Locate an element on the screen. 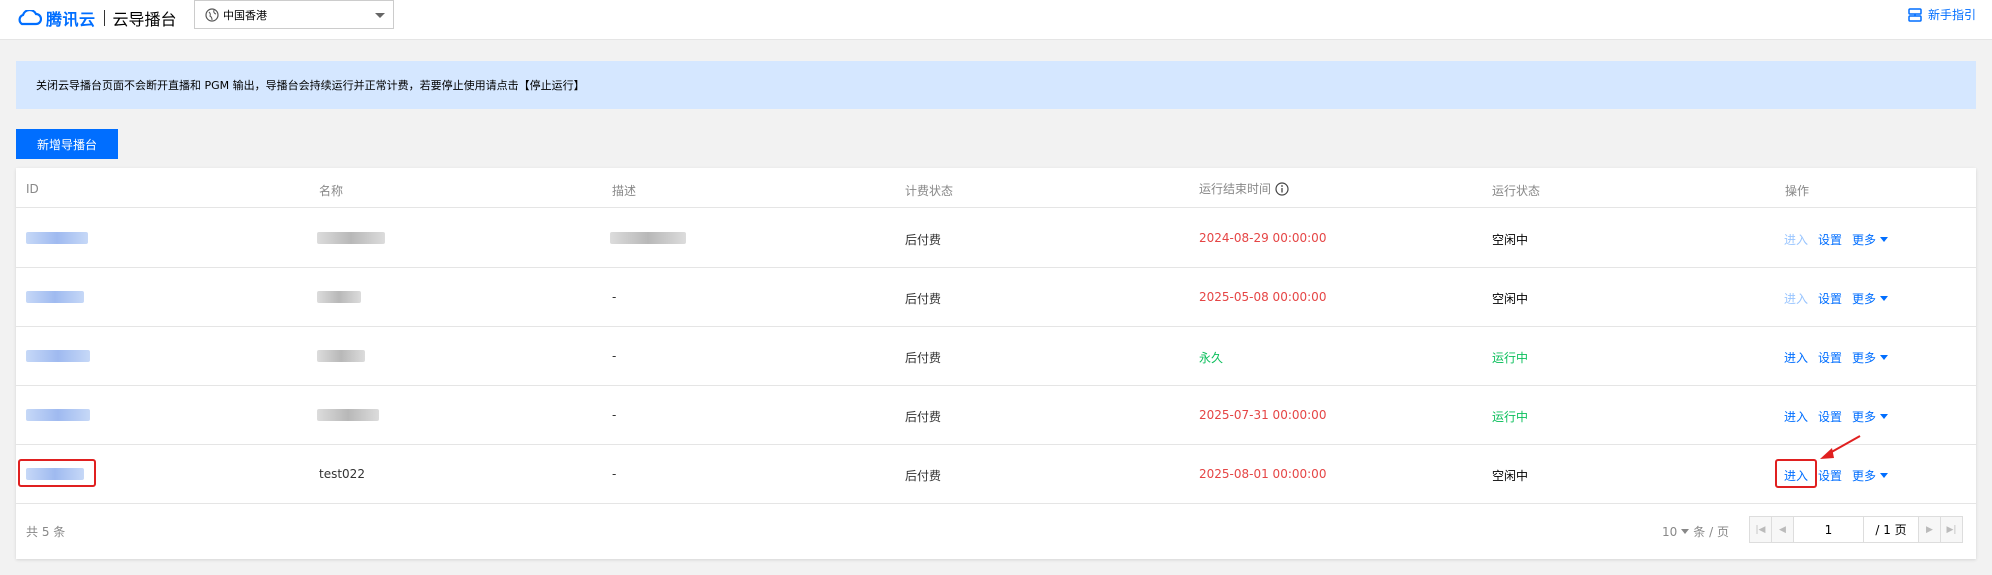 Image resolution: width=1992 pixels, height=575 pixels. row-end-time: 2025-08-01 00:00:00 is located at coordinates (1263, 474).